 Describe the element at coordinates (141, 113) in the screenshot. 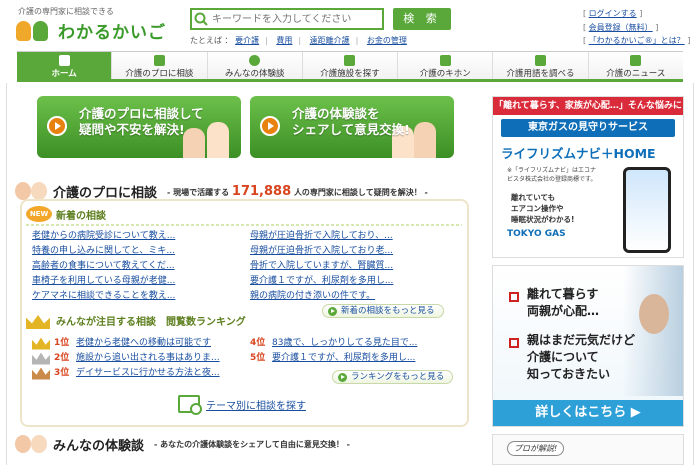

I see `banner-line: 介護のプロに相談して` at that location.